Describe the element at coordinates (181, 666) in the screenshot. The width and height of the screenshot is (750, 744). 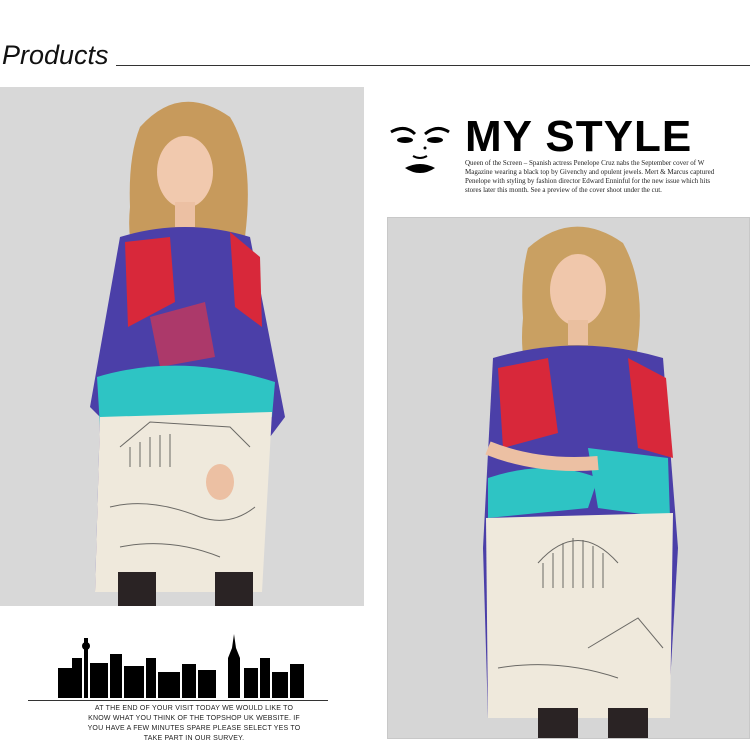
I see `city-skyline-icon` at that location.